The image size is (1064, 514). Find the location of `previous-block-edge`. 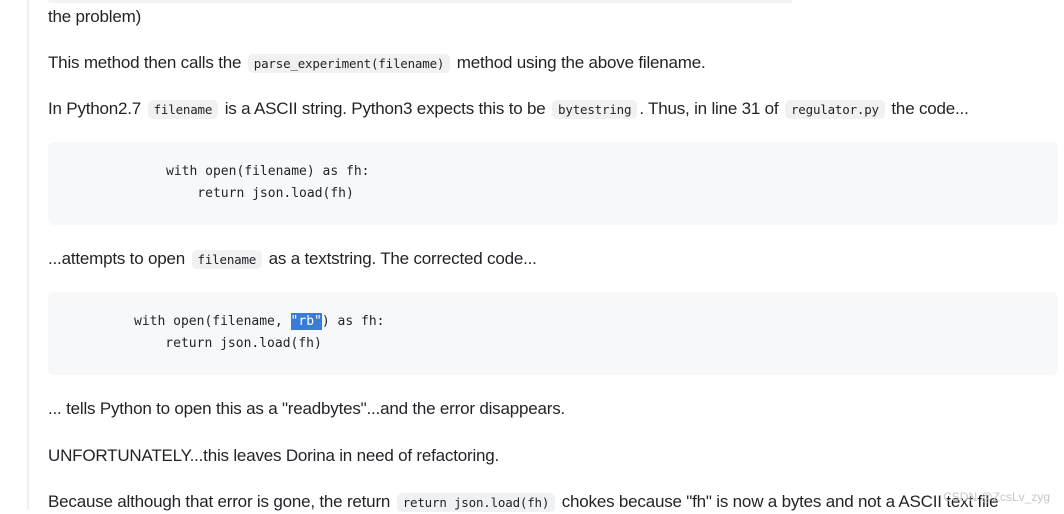

previous-block-edge is located at coordinates (420, 1).